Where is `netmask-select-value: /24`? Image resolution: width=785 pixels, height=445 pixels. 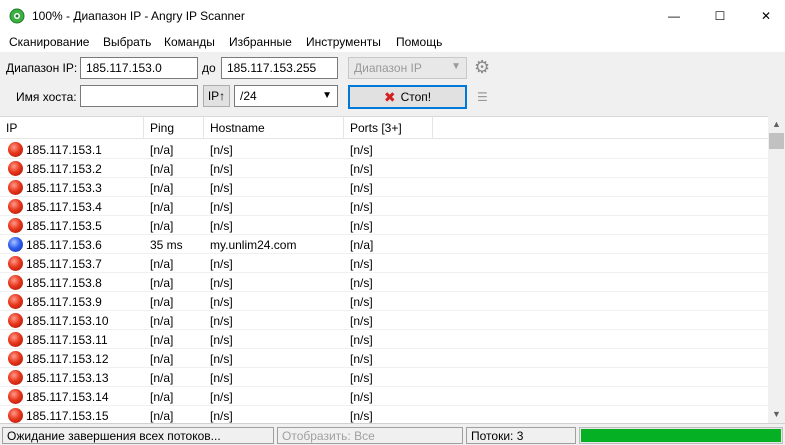
netmask-select-value: /24 is located at coordinates (248, 96).